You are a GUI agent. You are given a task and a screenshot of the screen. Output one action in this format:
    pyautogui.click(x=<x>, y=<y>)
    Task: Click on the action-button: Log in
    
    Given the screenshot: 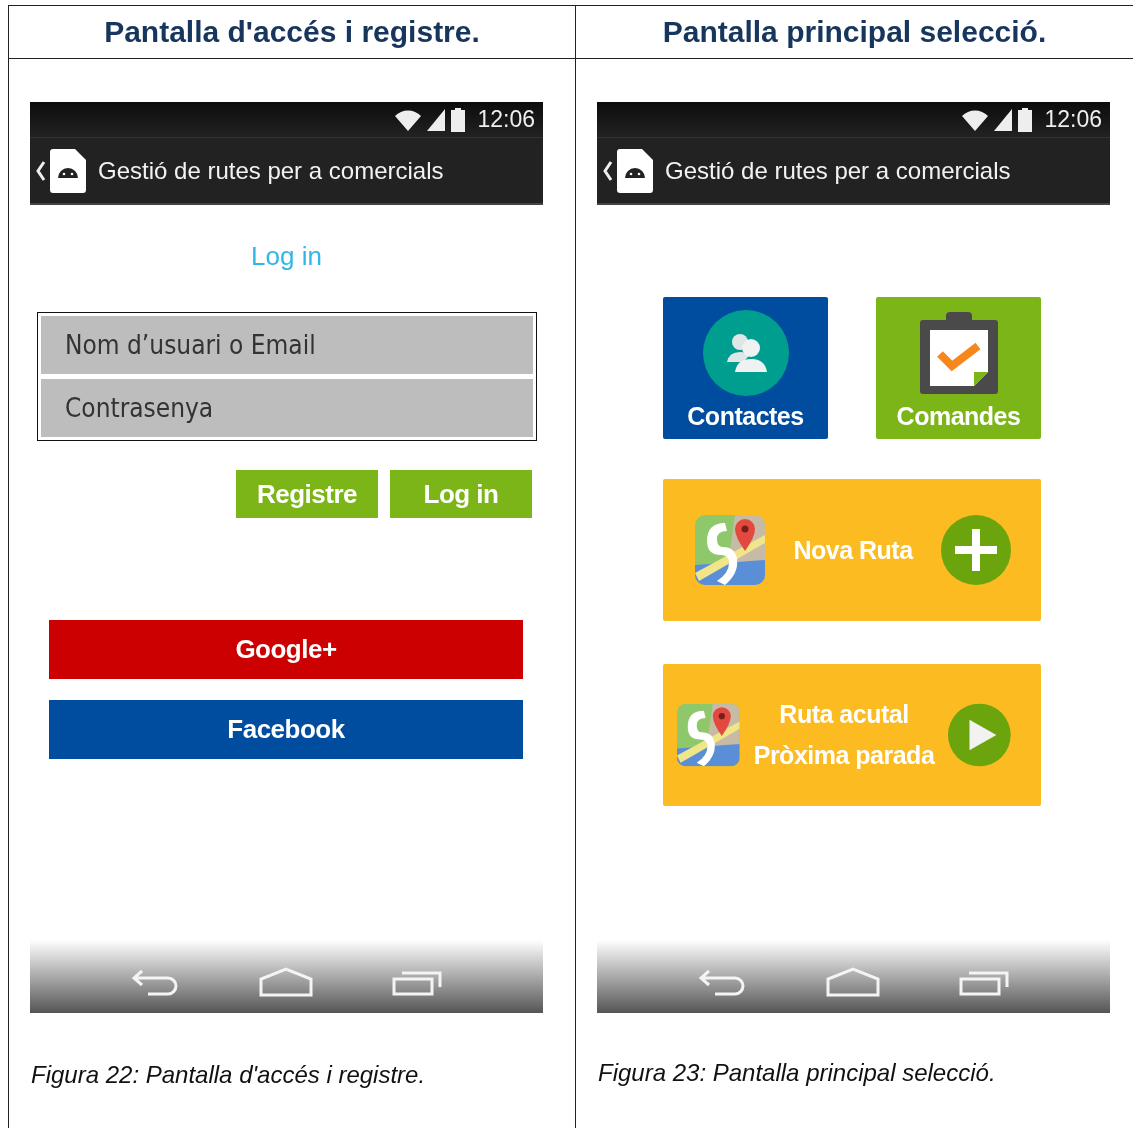 What is the action you would take?
    pyautogui.click(x=461, y=494)
    